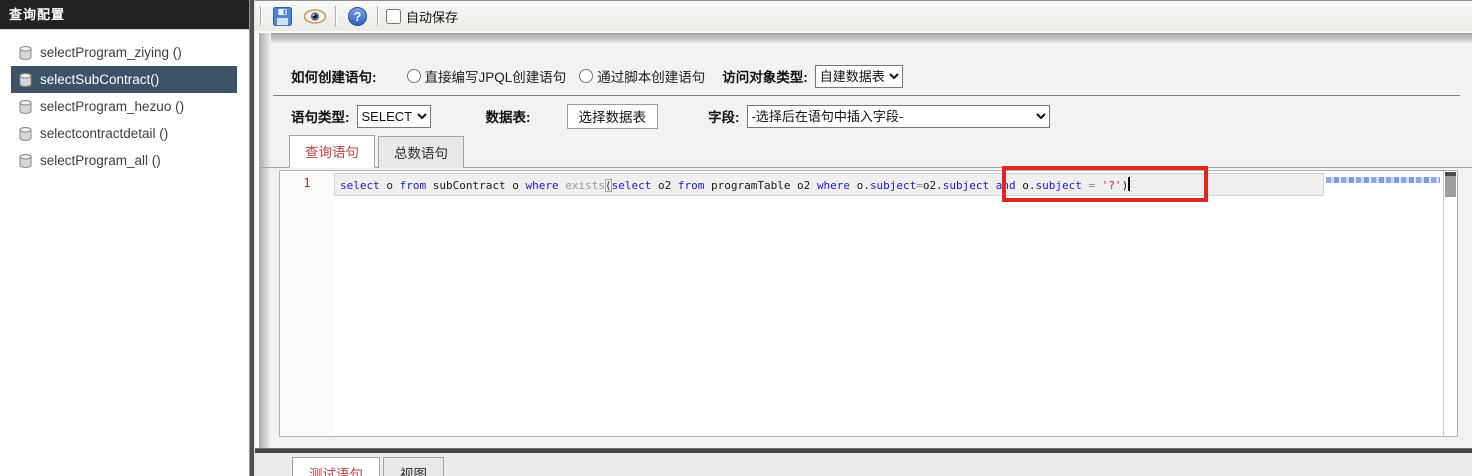 The height and width of the screenshot is (476, 1472). Describe the element at coordinates (1450, 186) in the screenshot. I see `scrollbar-thumb` at that location.